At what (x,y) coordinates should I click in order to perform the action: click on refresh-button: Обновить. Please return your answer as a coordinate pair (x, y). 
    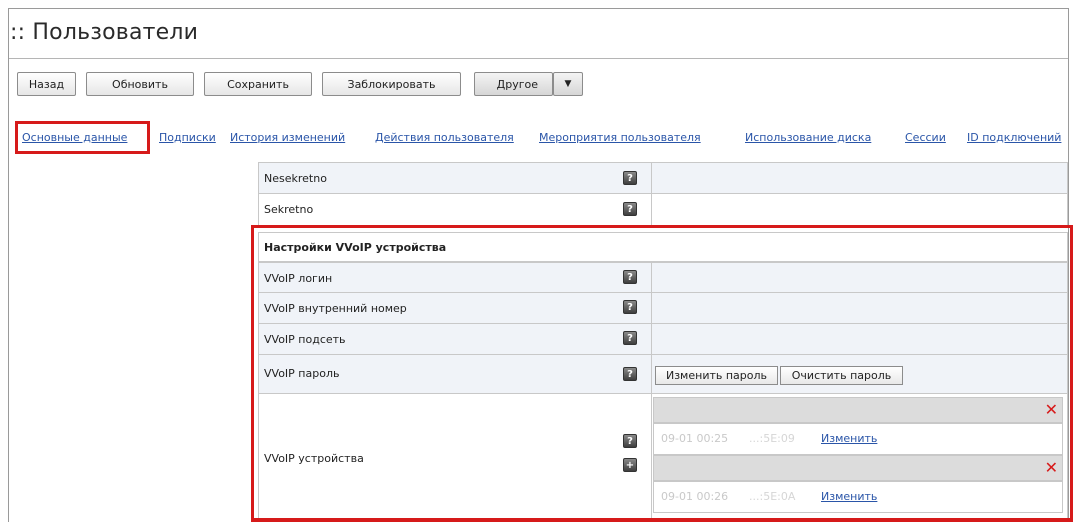
    Looking at the image, I should click on (140, 84).